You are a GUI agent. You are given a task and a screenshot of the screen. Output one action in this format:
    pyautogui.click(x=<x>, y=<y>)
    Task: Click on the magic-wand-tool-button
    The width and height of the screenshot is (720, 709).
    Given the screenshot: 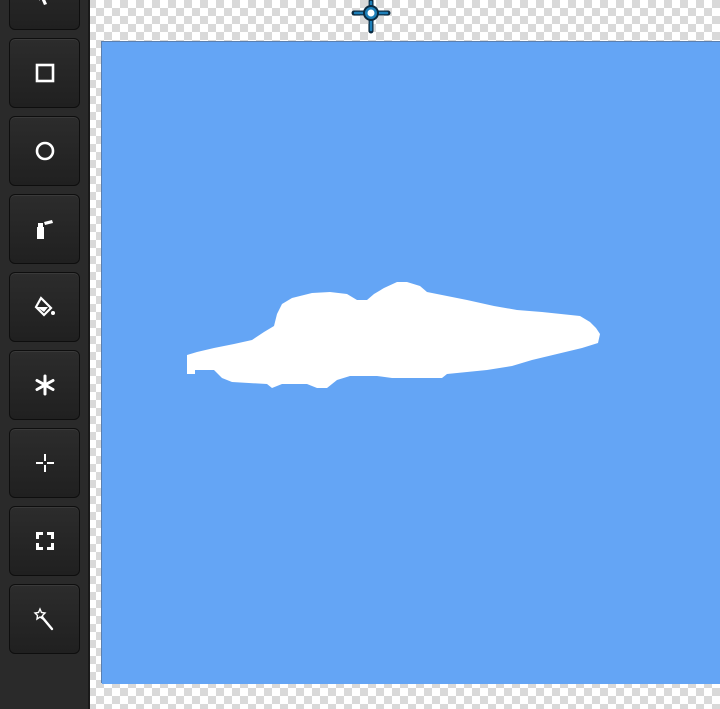 What is the action you would take?
    pyautogui.click(x=44, y=619)
    